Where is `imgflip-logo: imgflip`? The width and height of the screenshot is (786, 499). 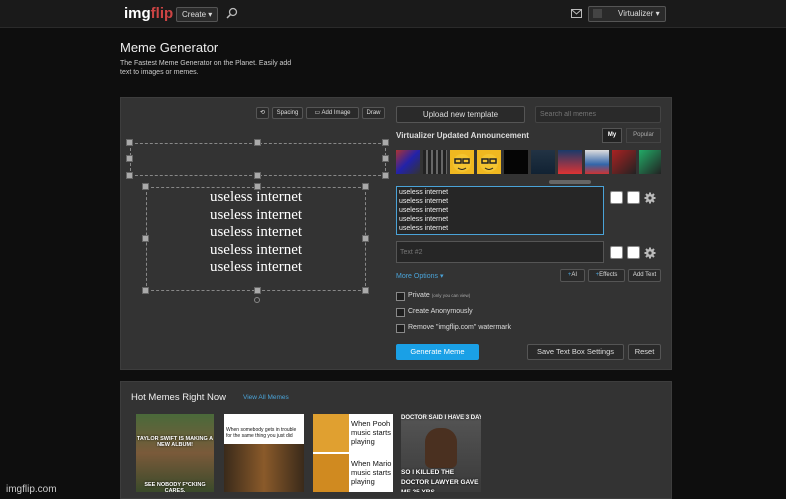
imgflip-logo: imgflip is located at coordinates (148, 13).